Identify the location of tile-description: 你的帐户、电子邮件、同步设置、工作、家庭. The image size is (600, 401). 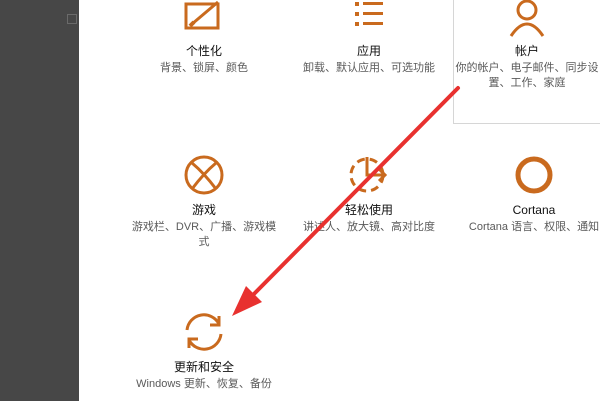
(527, 75).